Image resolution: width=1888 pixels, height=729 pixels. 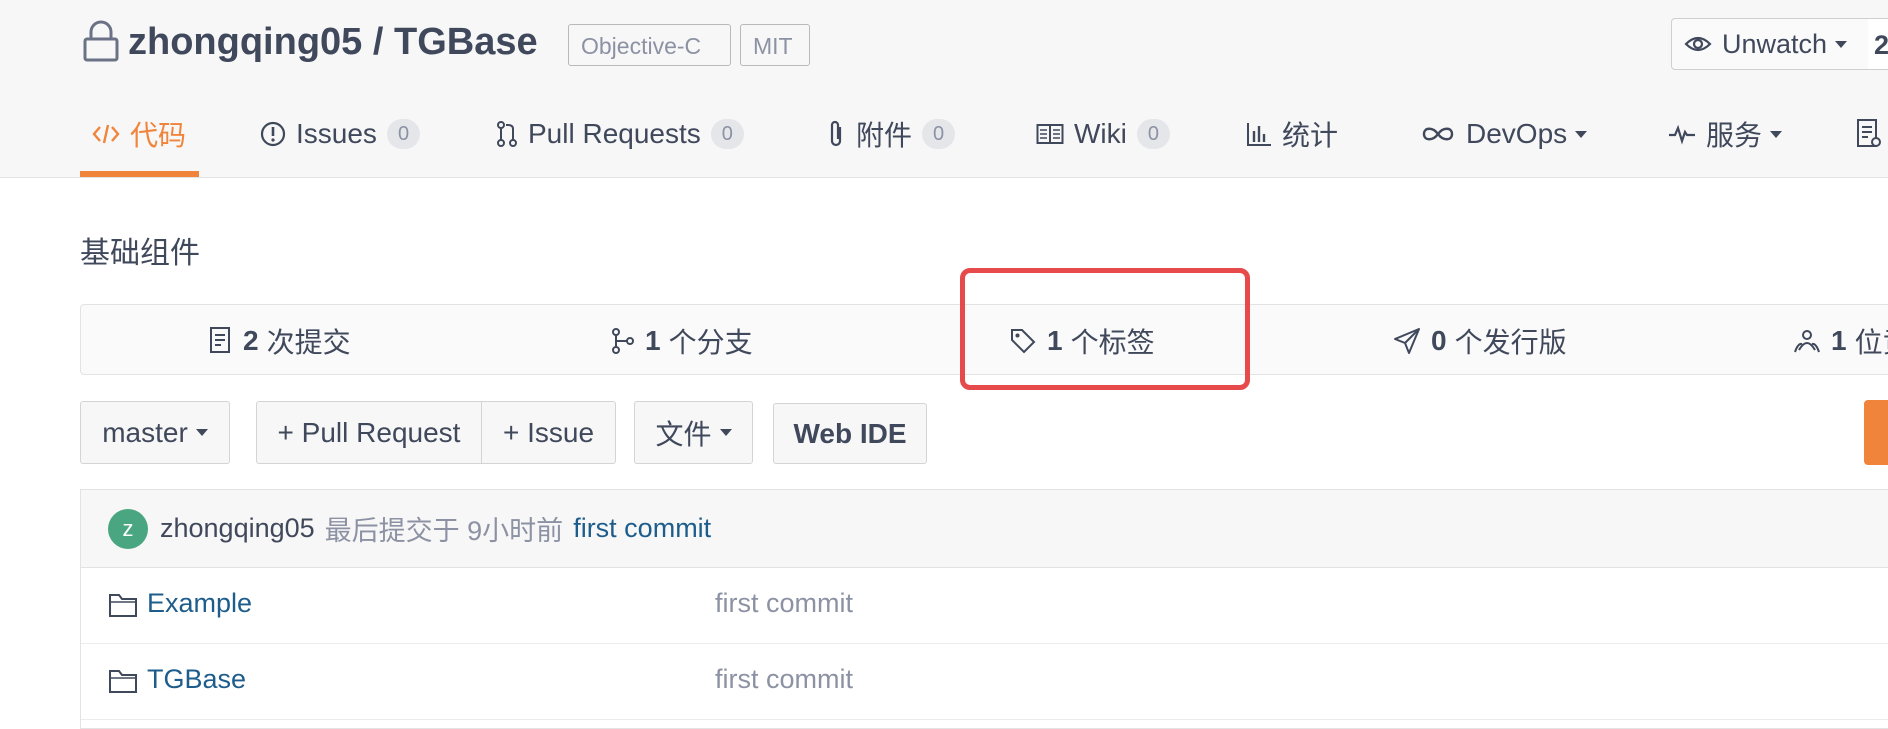 What do you see at coordinates (403, 134) in the screenshot?
I see `issues-count-badge: 0` at bounding box center [403, 134].